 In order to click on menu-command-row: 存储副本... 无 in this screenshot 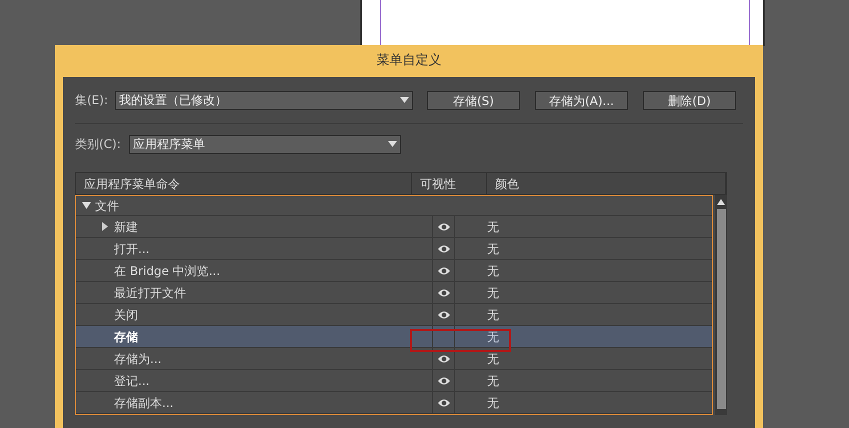, I will do `click(394, 403)`.